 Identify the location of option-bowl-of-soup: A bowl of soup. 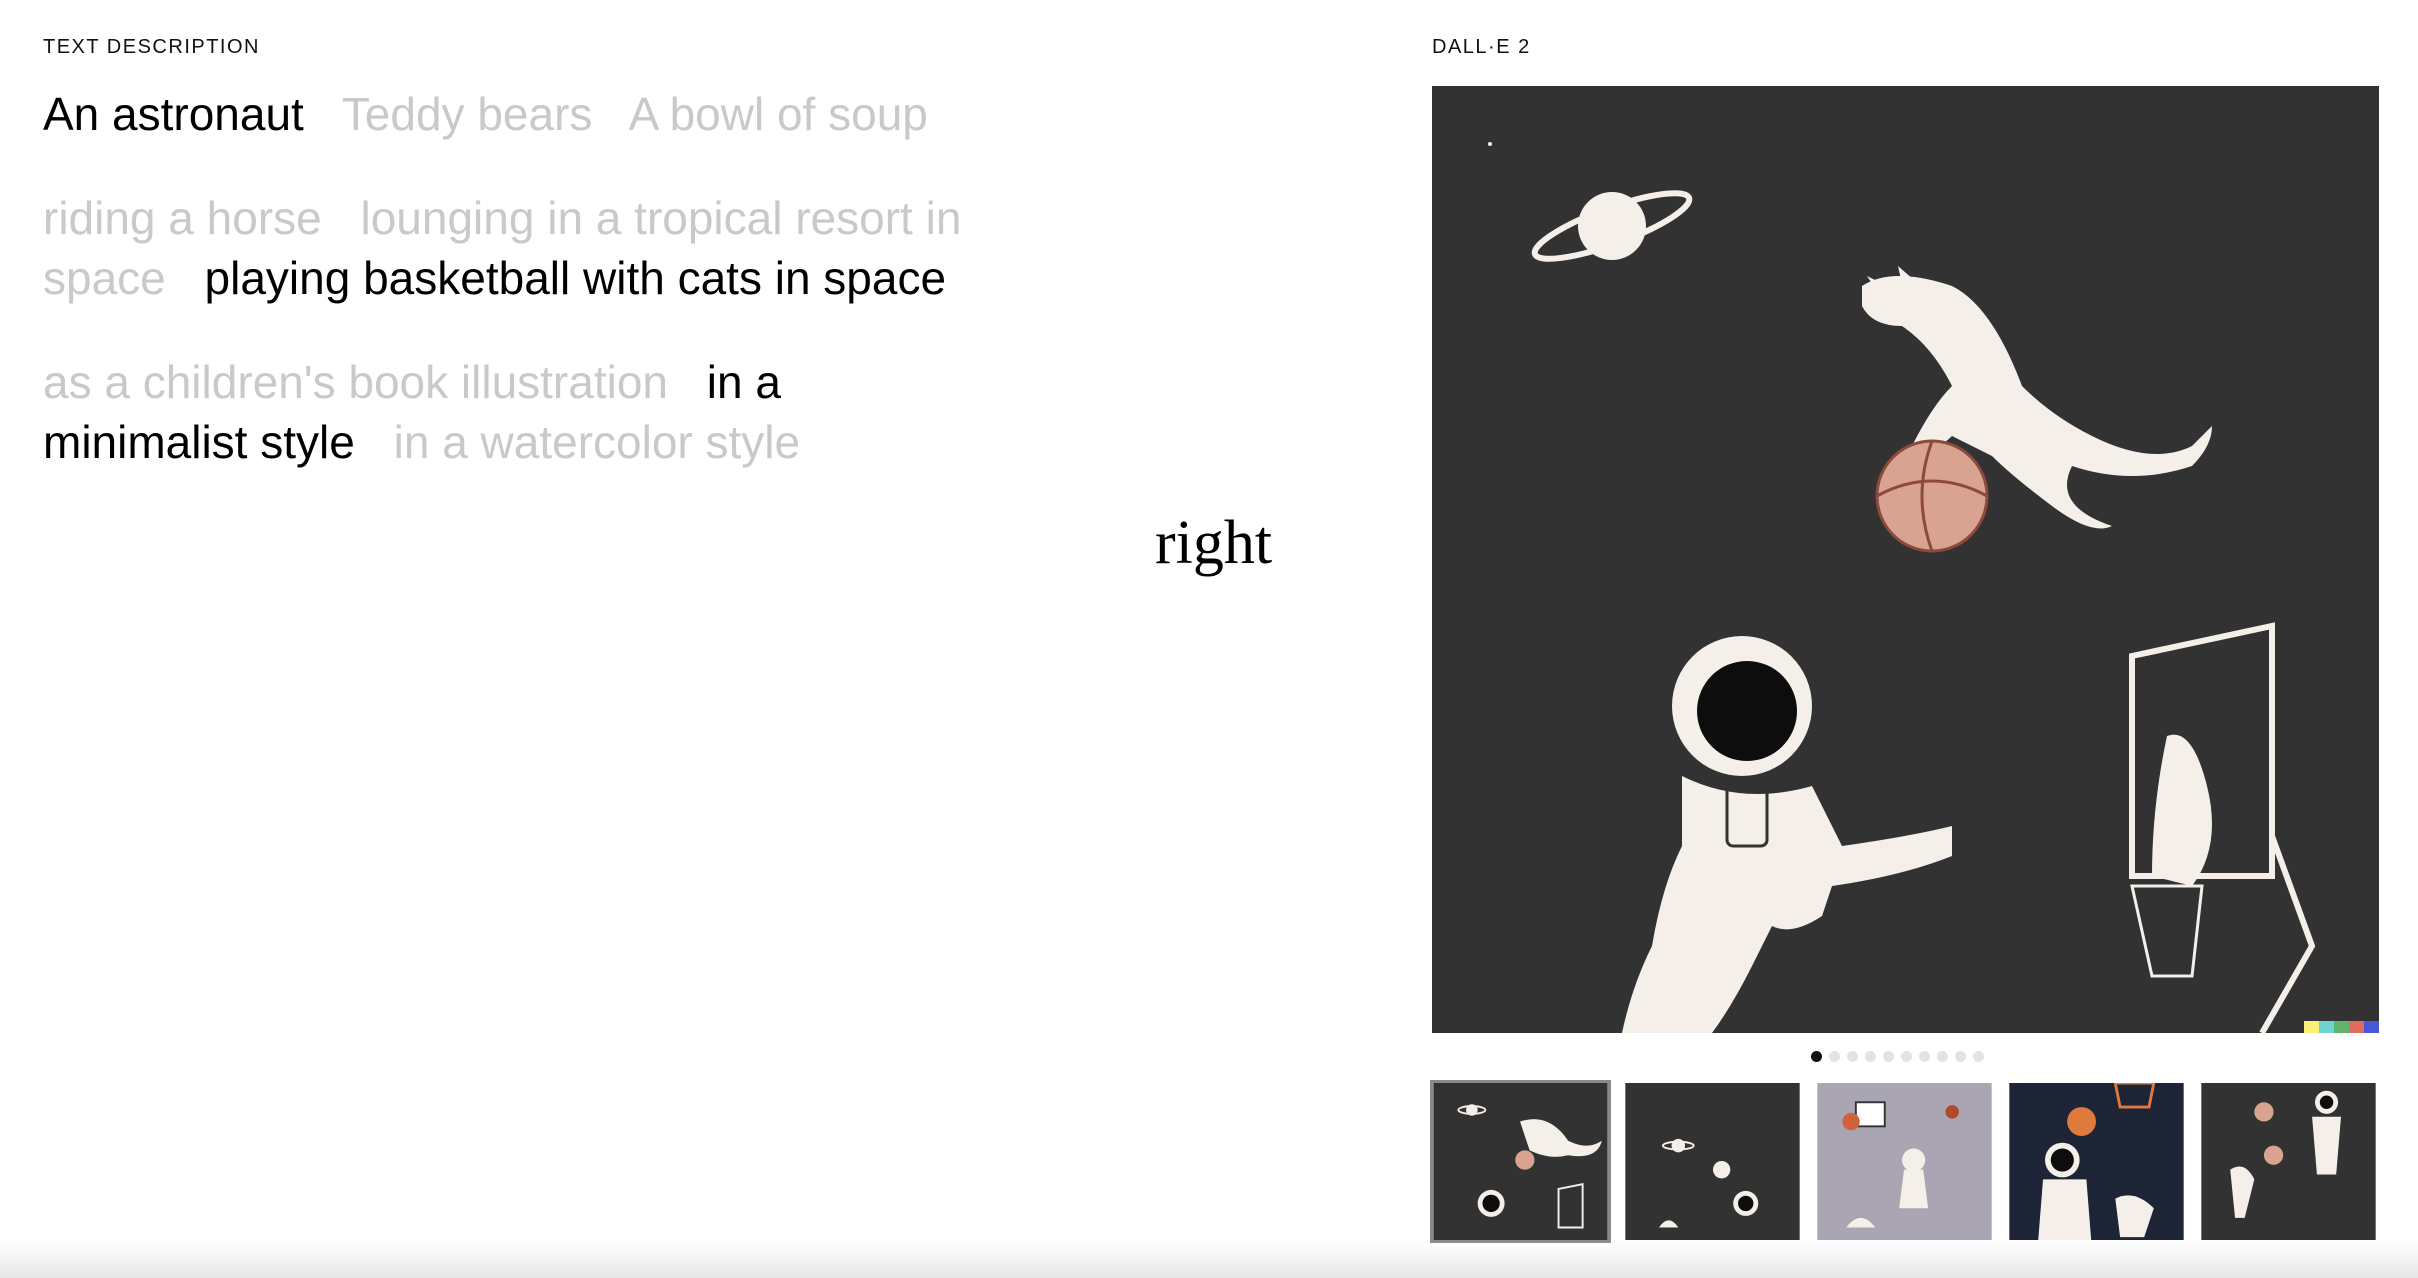
(778, 114).